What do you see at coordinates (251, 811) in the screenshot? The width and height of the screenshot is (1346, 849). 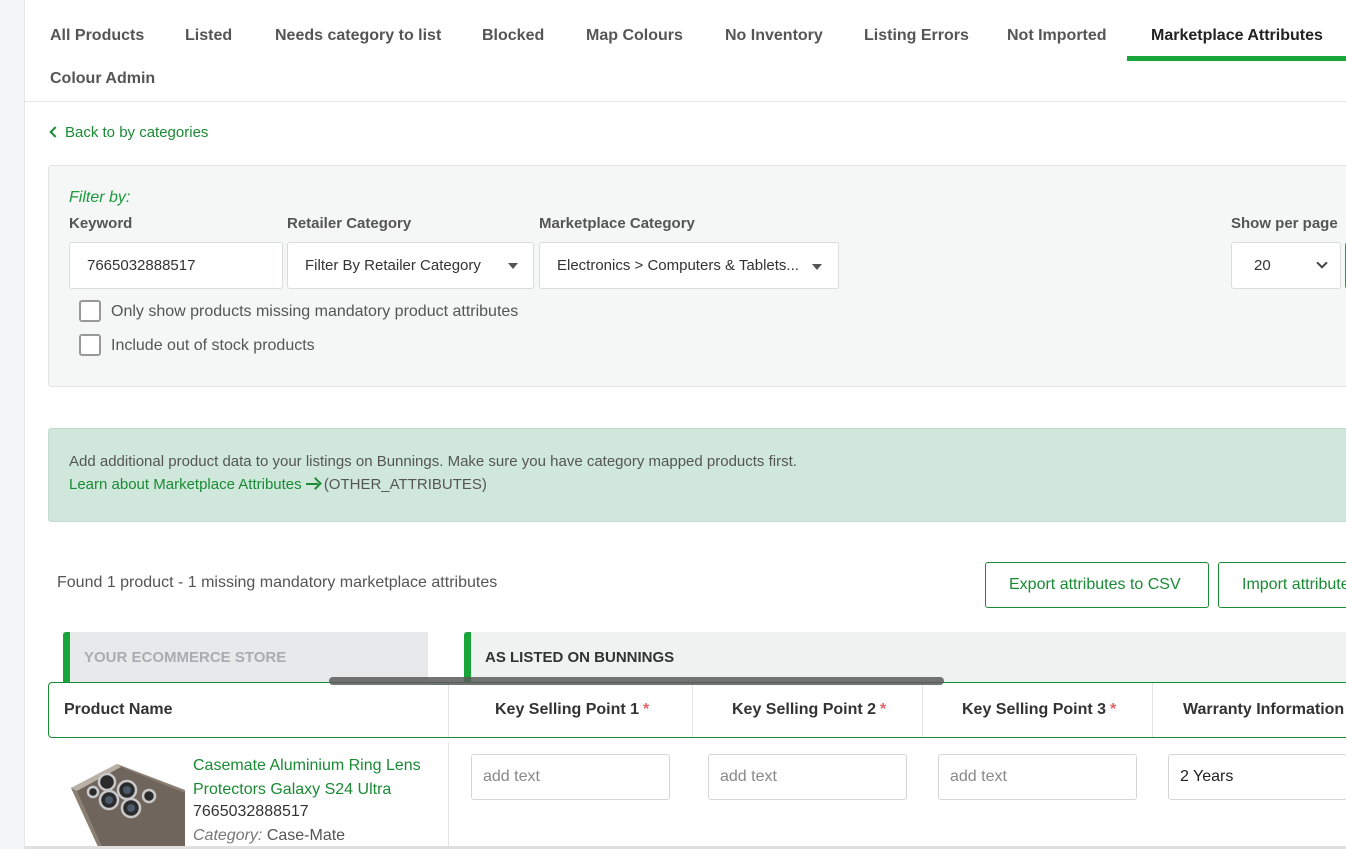 I see `product-code: 7665032888517` at bounding box center [251, 811].